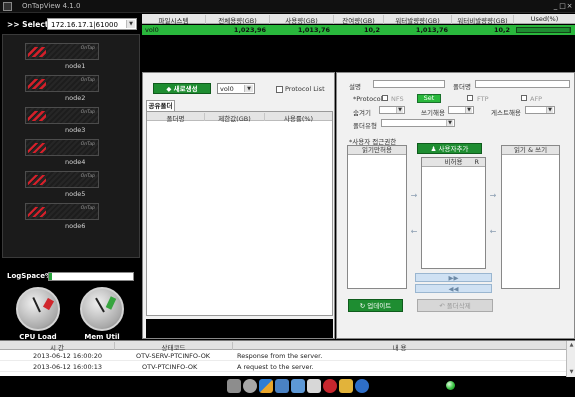  I want to click on monitor-icon, so click(282, 386).